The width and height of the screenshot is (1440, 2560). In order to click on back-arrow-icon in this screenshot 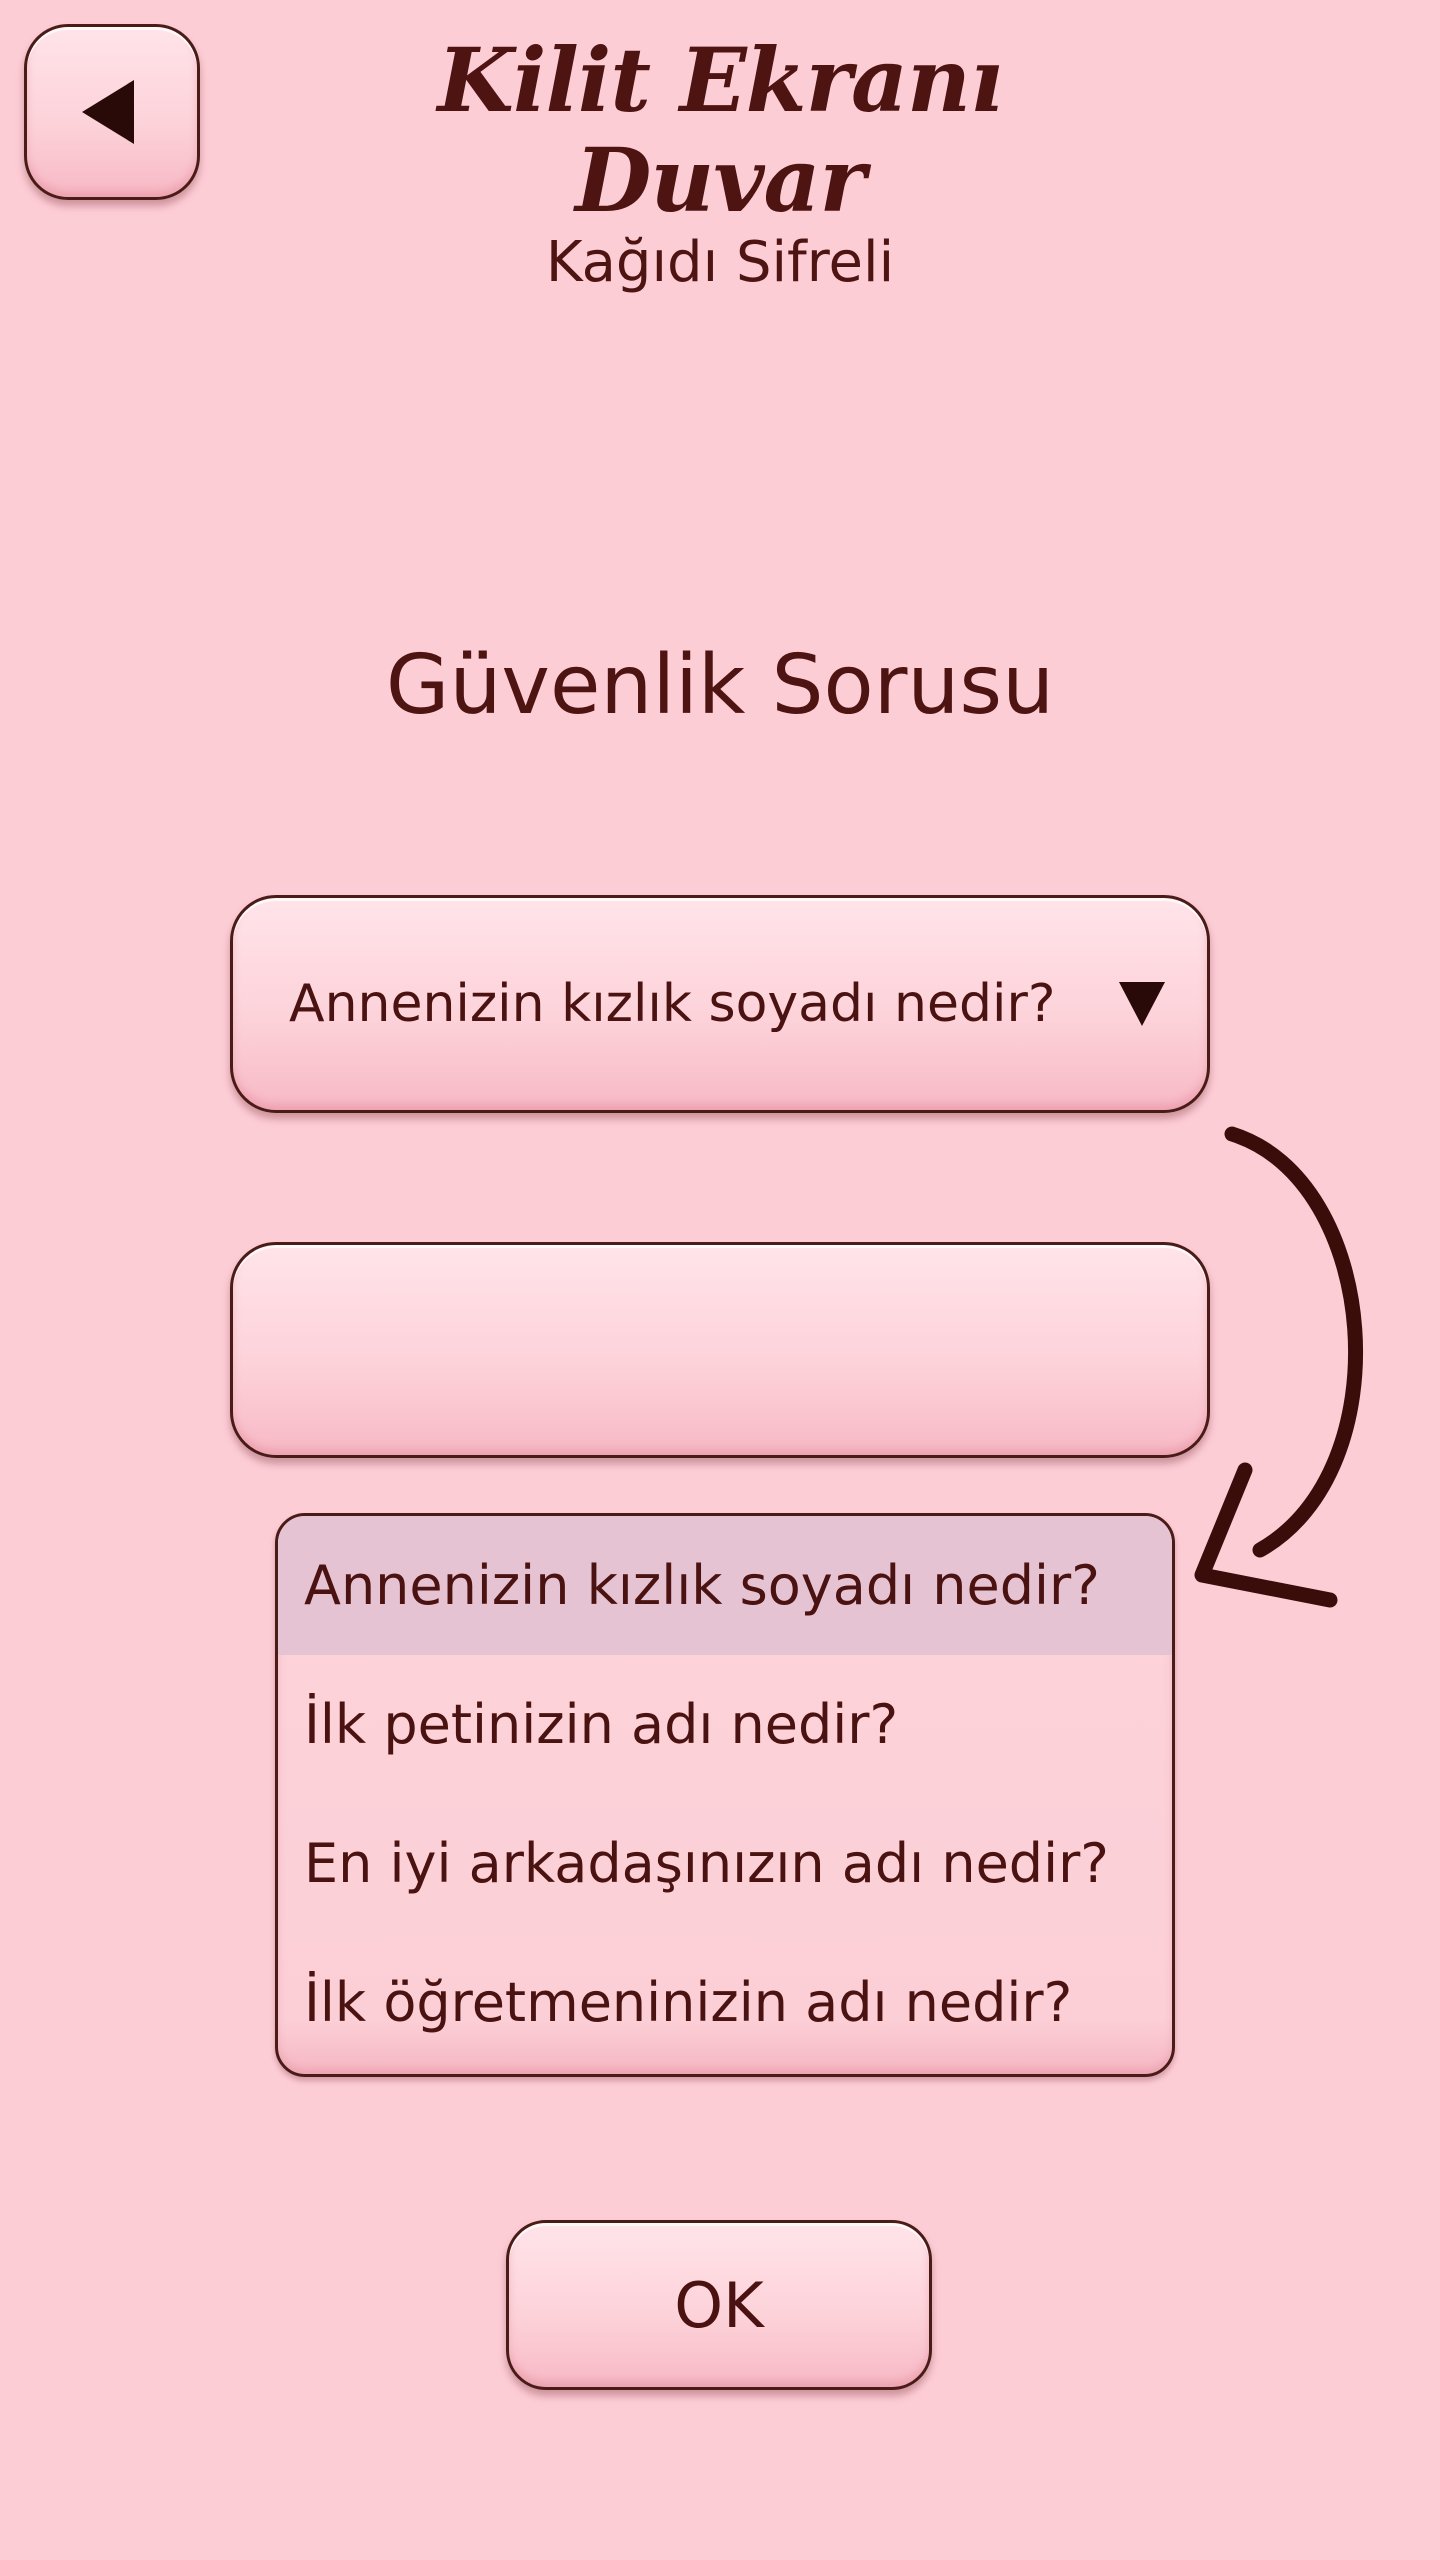, I will do `click(108, 112)`.